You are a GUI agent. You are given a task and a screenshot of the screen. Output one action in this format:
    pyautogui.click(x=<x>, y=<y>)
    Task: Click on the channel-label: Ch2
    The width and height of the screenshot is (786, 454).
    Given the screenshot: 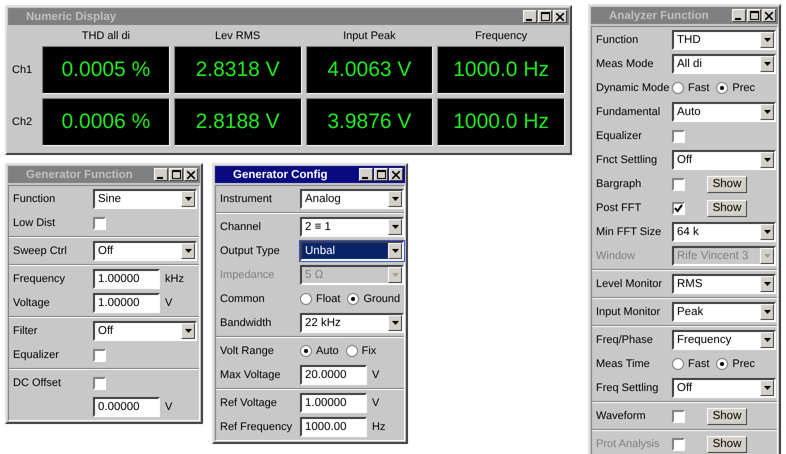 What is the action you would take?
    pyautogui.click(x=23, y=122)
    